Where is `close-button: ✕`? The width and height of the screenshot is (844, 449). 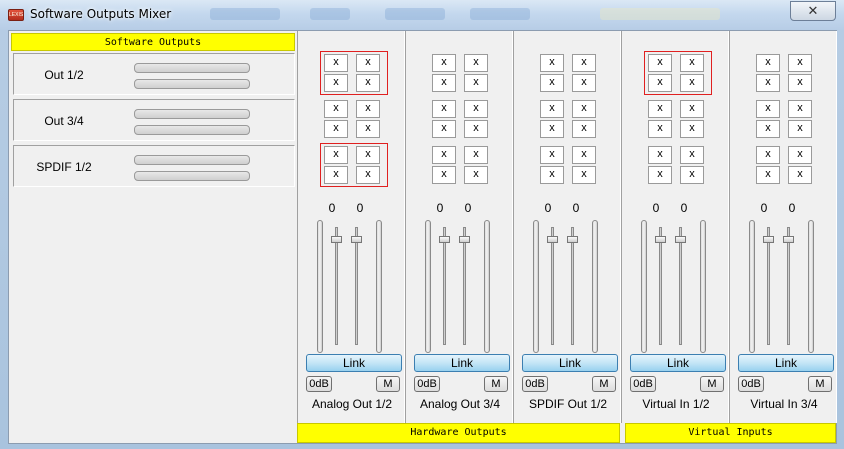 close-button: ✕ is located at coordinates (813, 11).